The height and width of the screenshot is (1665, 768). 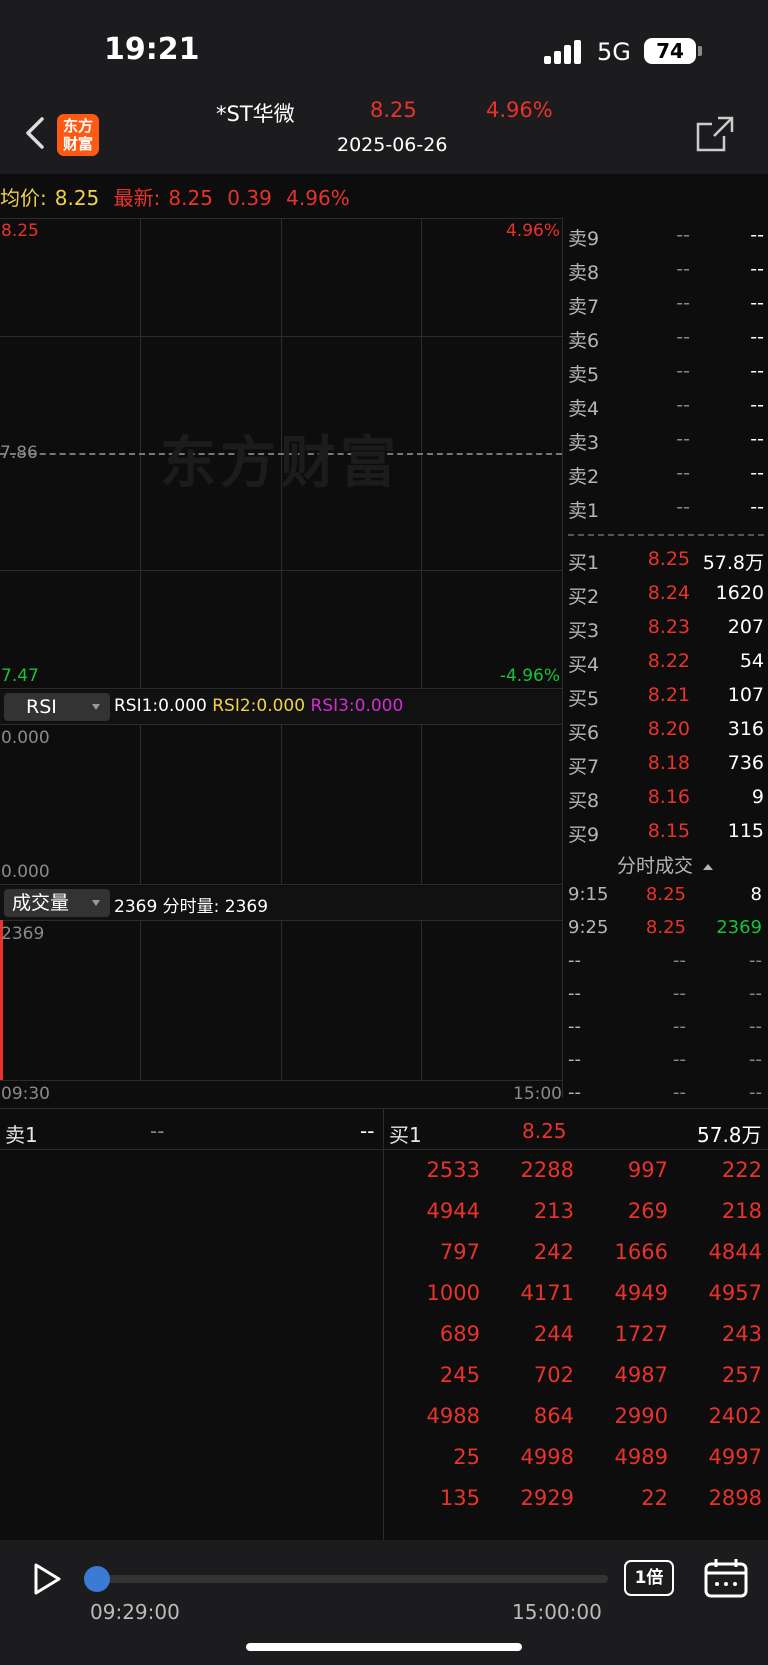 What do you see at coordinates (665, 371) in the screenshot?
I see `ask-row: 卖5 -- --` at bounding box center [665, 371].